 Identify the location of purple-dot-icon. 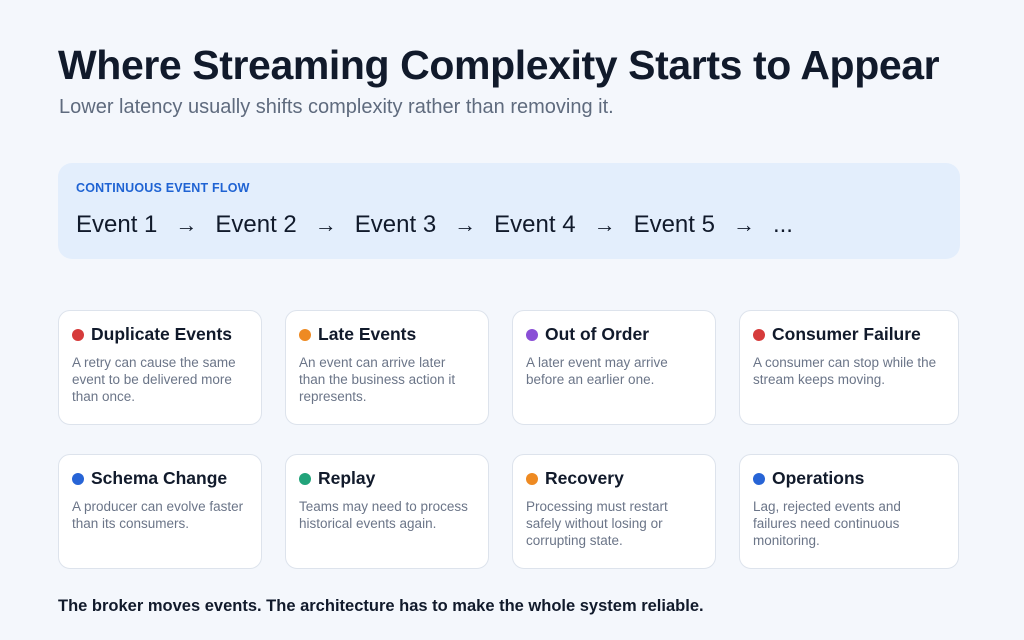
(532, 334).